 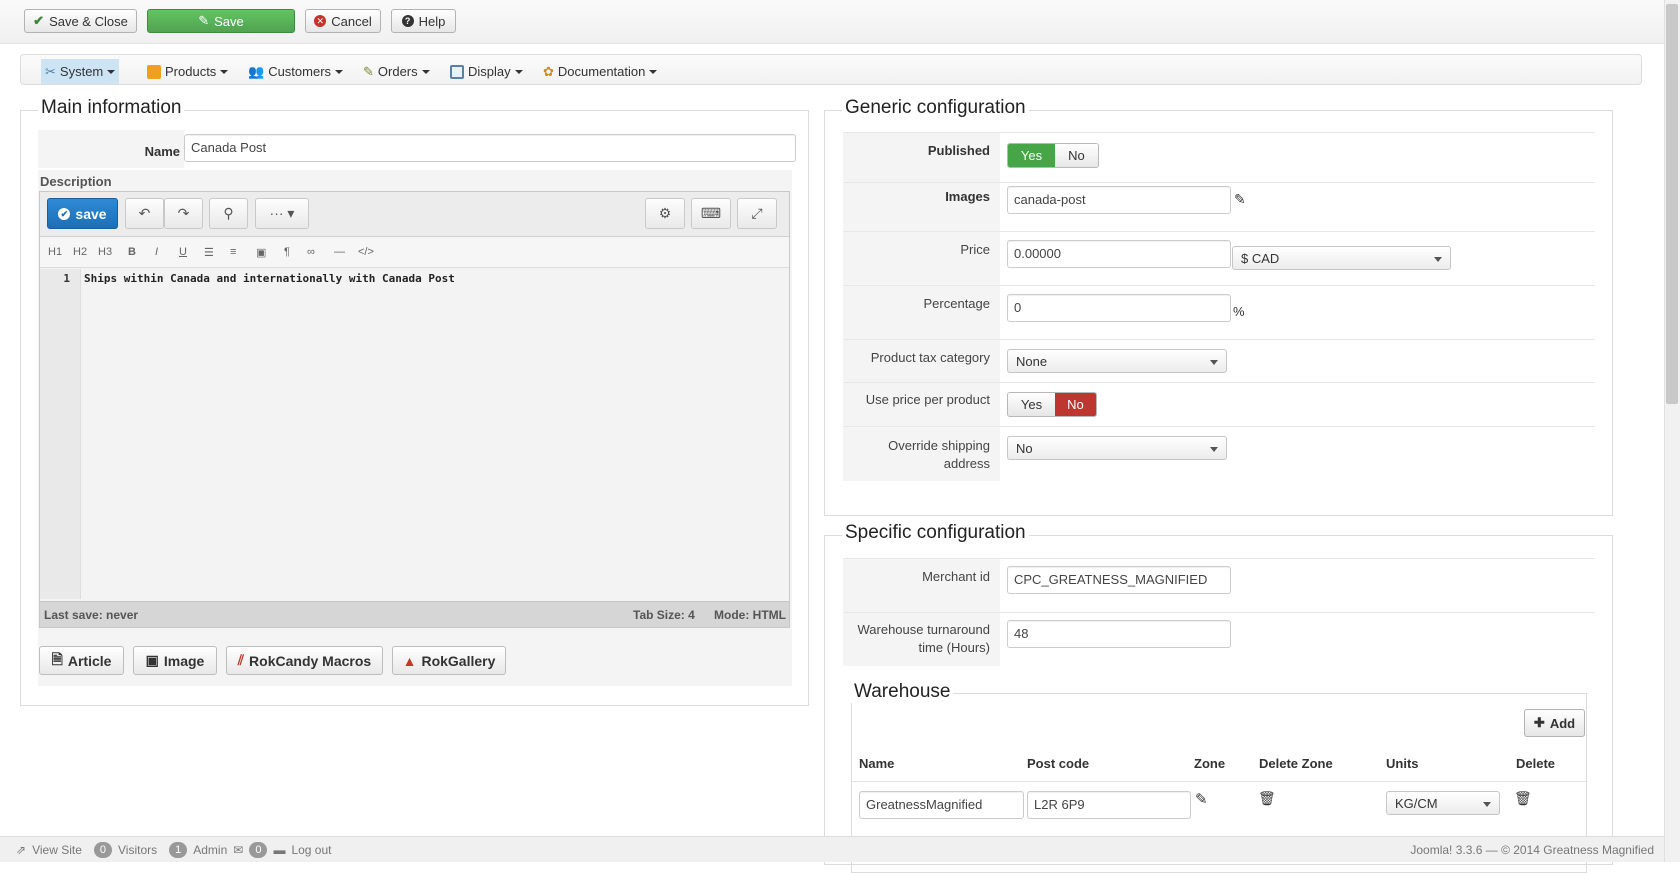 I want to click on delete-warehouse-icon: 🗑, so click(x=1523, y=798).